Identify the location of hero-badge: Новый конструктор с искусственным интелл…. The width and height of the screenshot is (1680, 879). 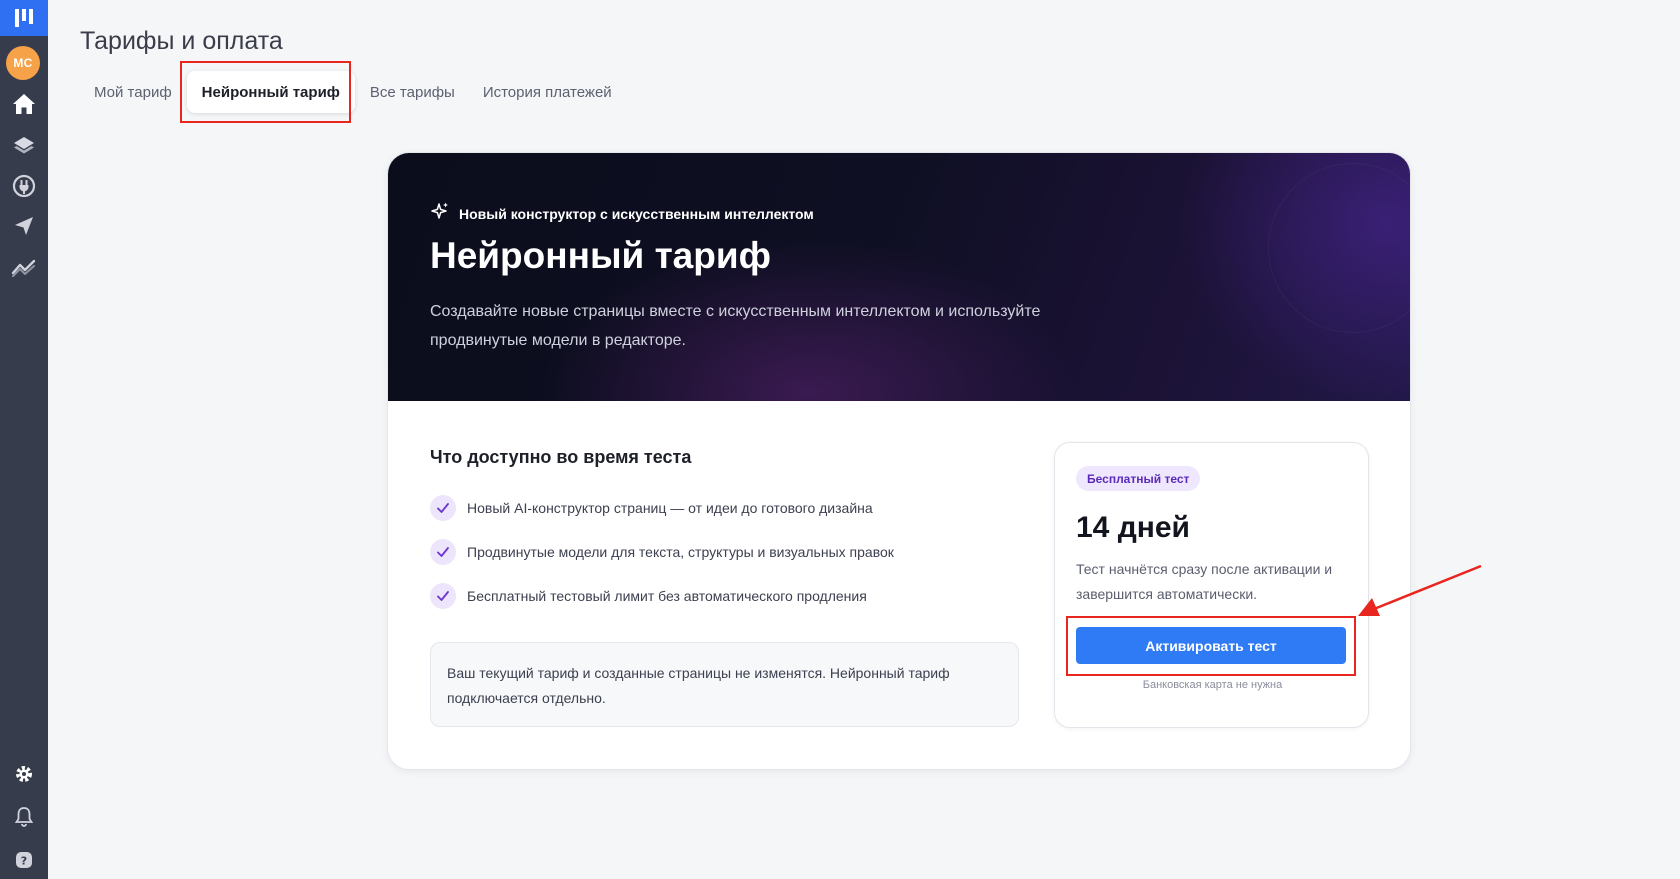
(622, 213).